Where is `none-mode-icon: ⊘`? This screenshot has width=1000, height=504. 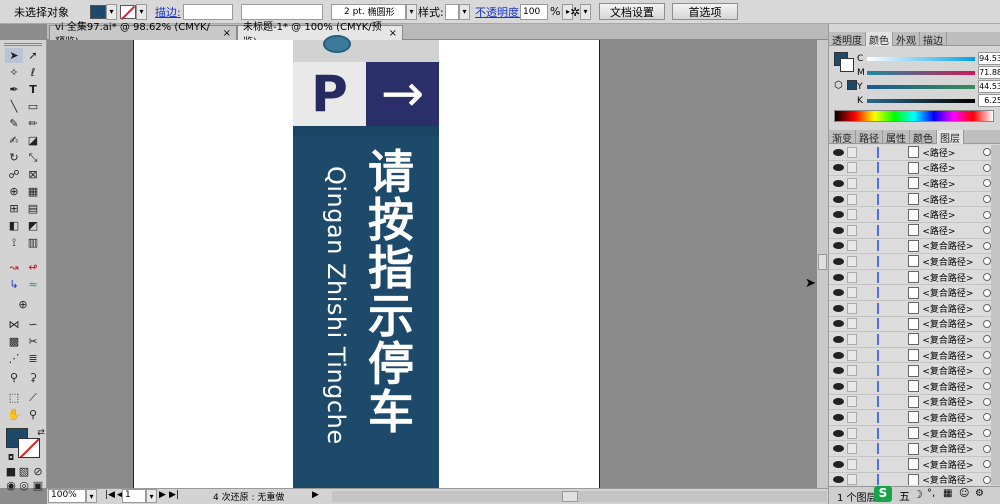
none-mode-icon: ⊘ is located at coordinates (38, 471).